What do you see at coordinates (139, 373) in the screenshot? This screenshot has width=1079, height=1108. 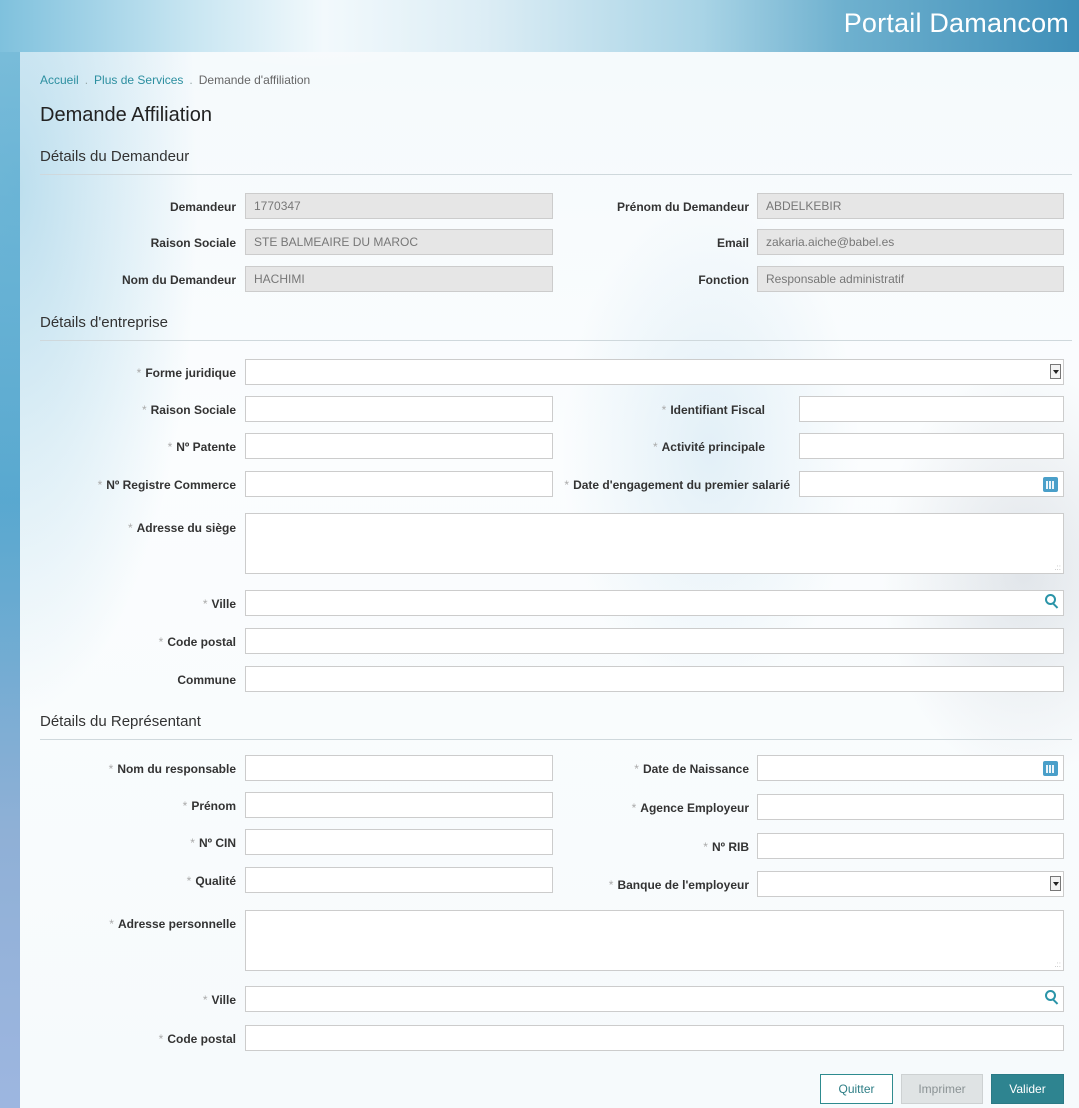 I see `required-marker: *` at bounding box center [139, 373].